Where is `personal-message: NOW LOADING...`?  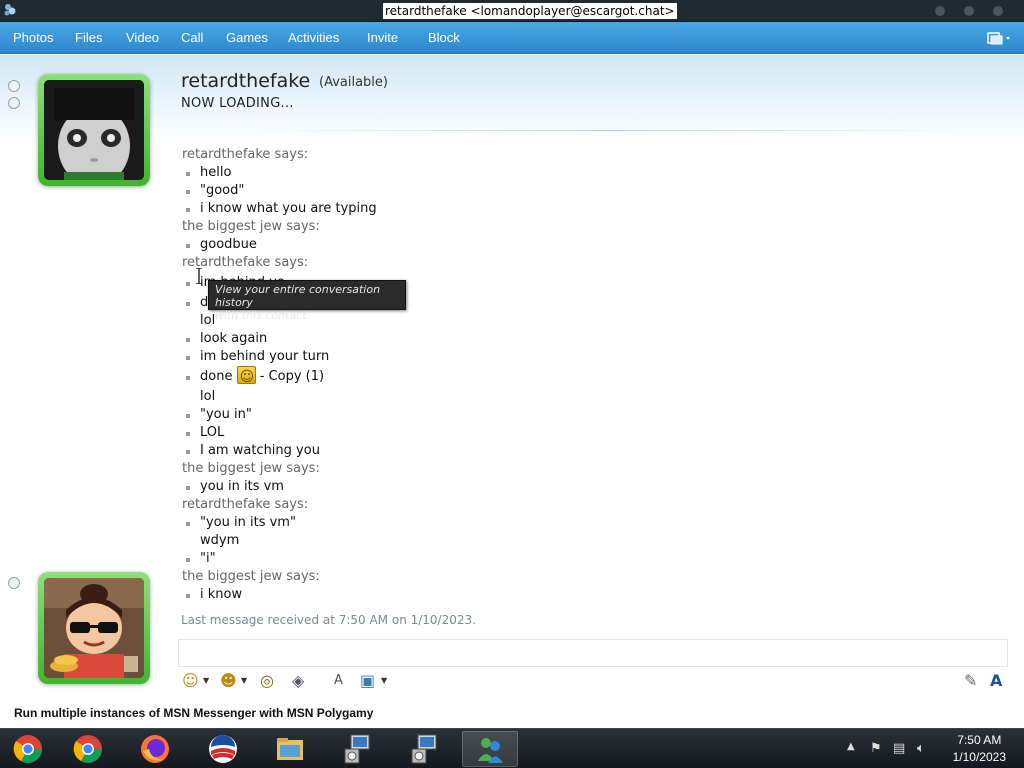 personal-message: NOW LOADING... is located at coordinates (237, 103).